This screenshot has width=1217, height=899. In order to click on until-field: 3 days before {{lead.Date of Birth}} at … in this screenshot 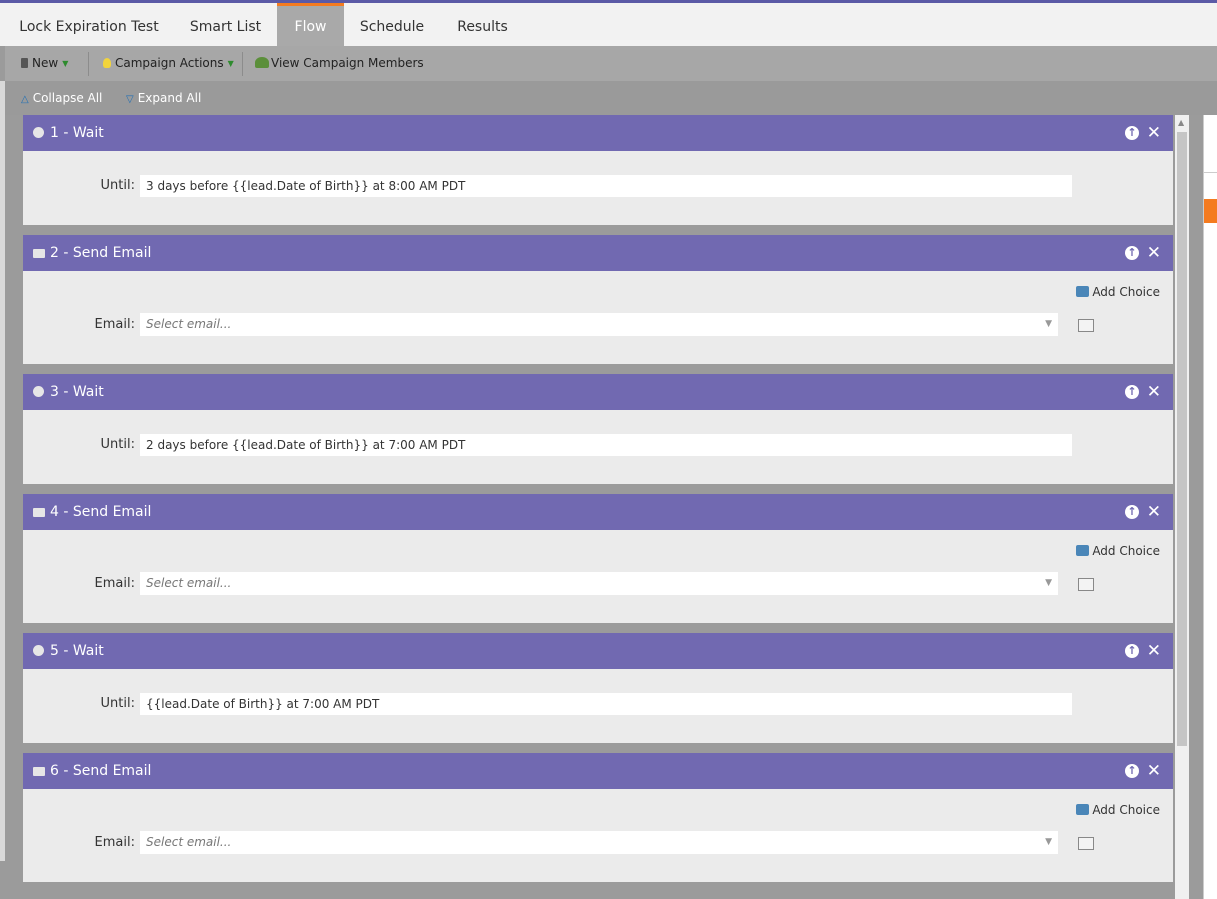, I will do `click(606, 186)`.